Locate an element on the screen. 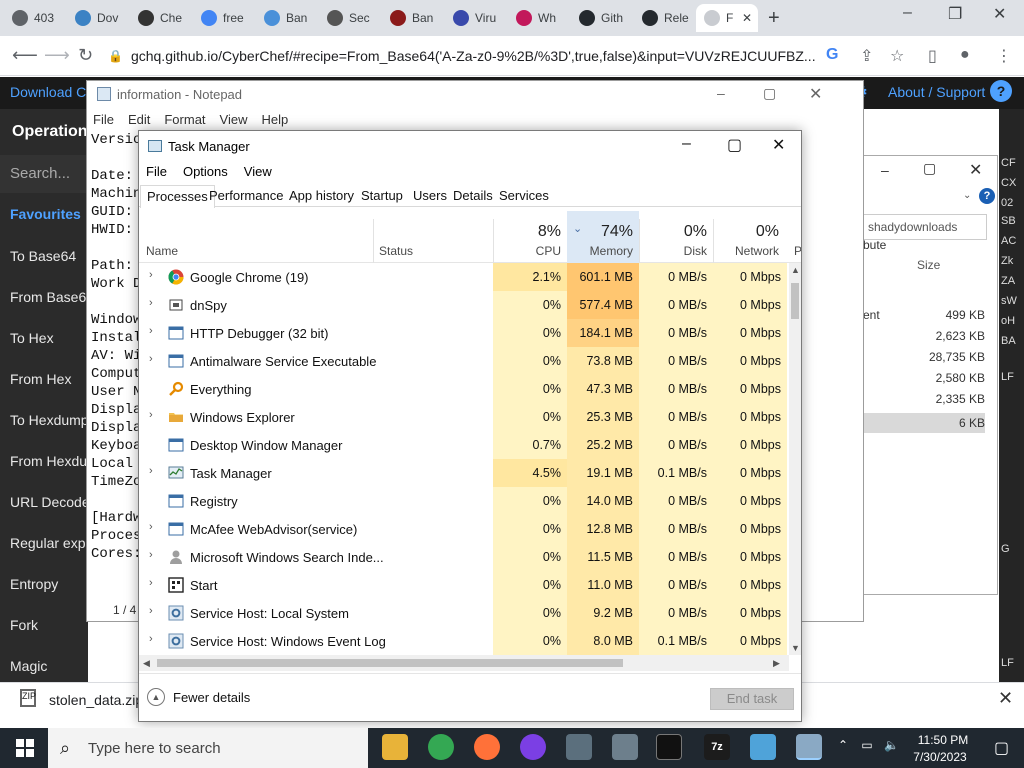 Image resolution: width=1024 pixels, height=768 pixels. tm-tab: App history is located at coordinates (321, 195).